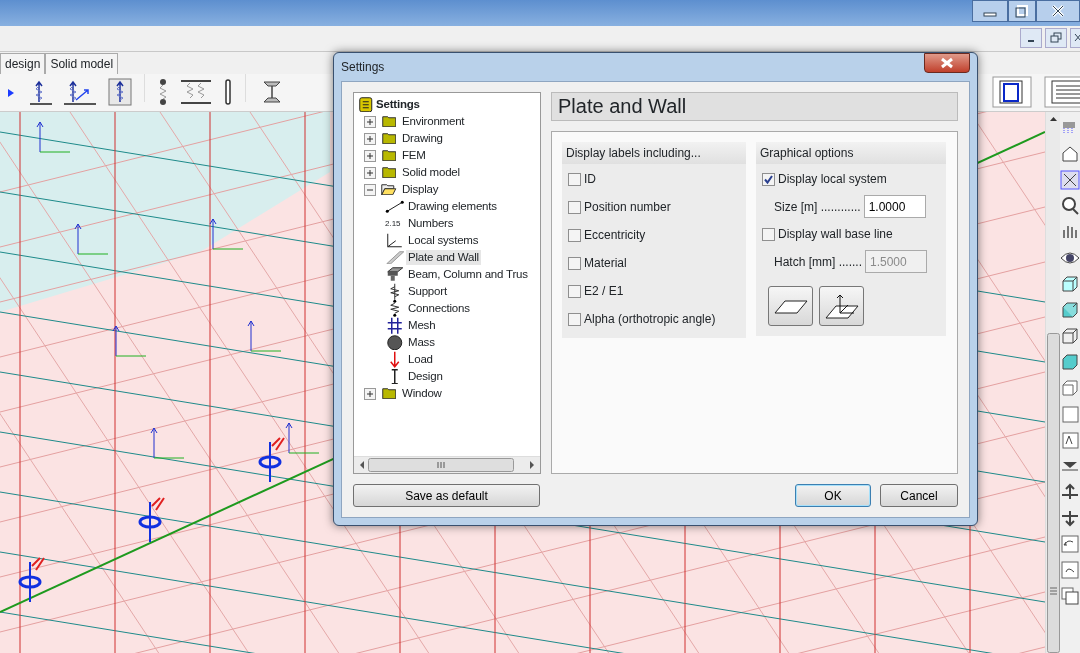 The image size is (1080, 653). Describe the element at coordinates (422, 325) in the screenshot. I see `tree-item: Mesh` at that location.